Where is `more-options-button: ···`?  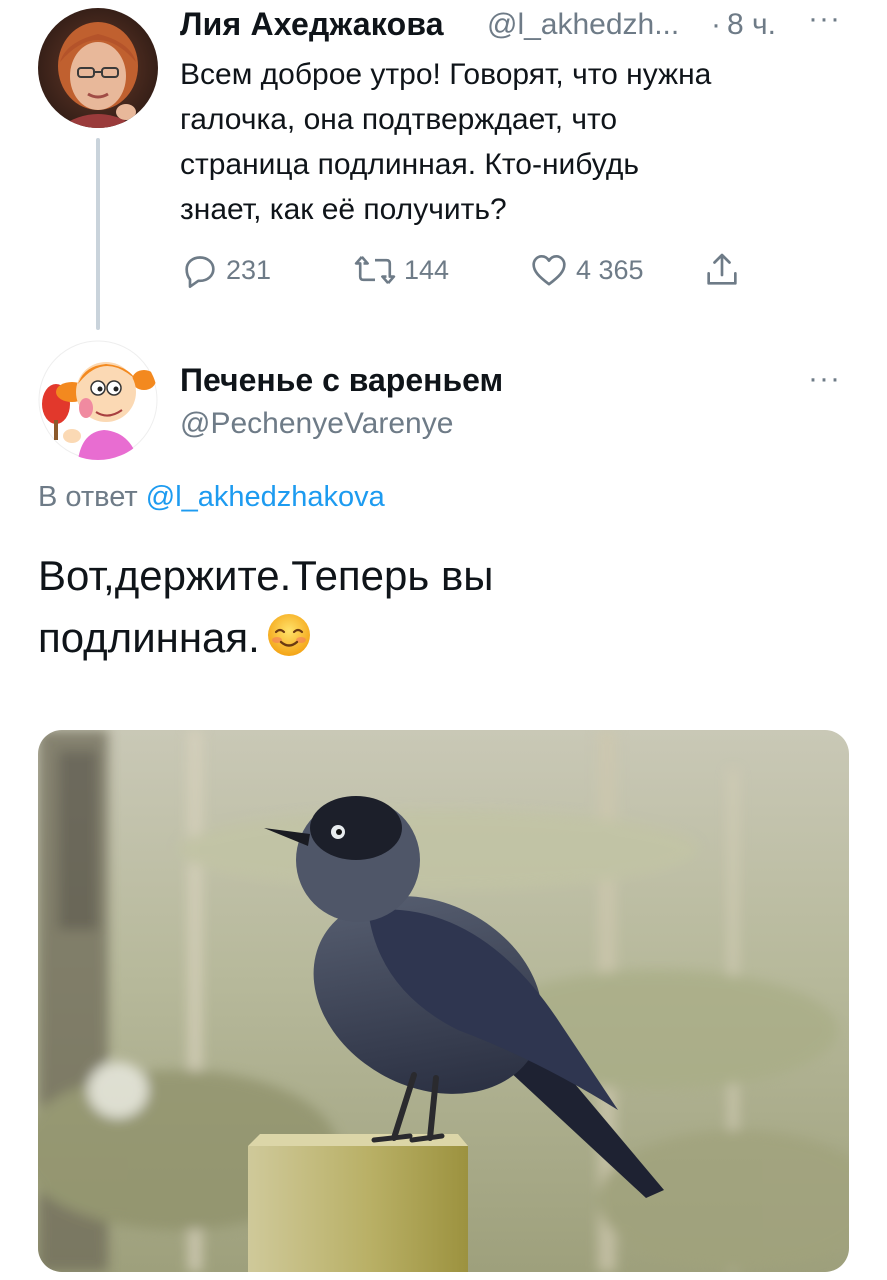 more-options-button: ··· is located at coordinates (824, 19).